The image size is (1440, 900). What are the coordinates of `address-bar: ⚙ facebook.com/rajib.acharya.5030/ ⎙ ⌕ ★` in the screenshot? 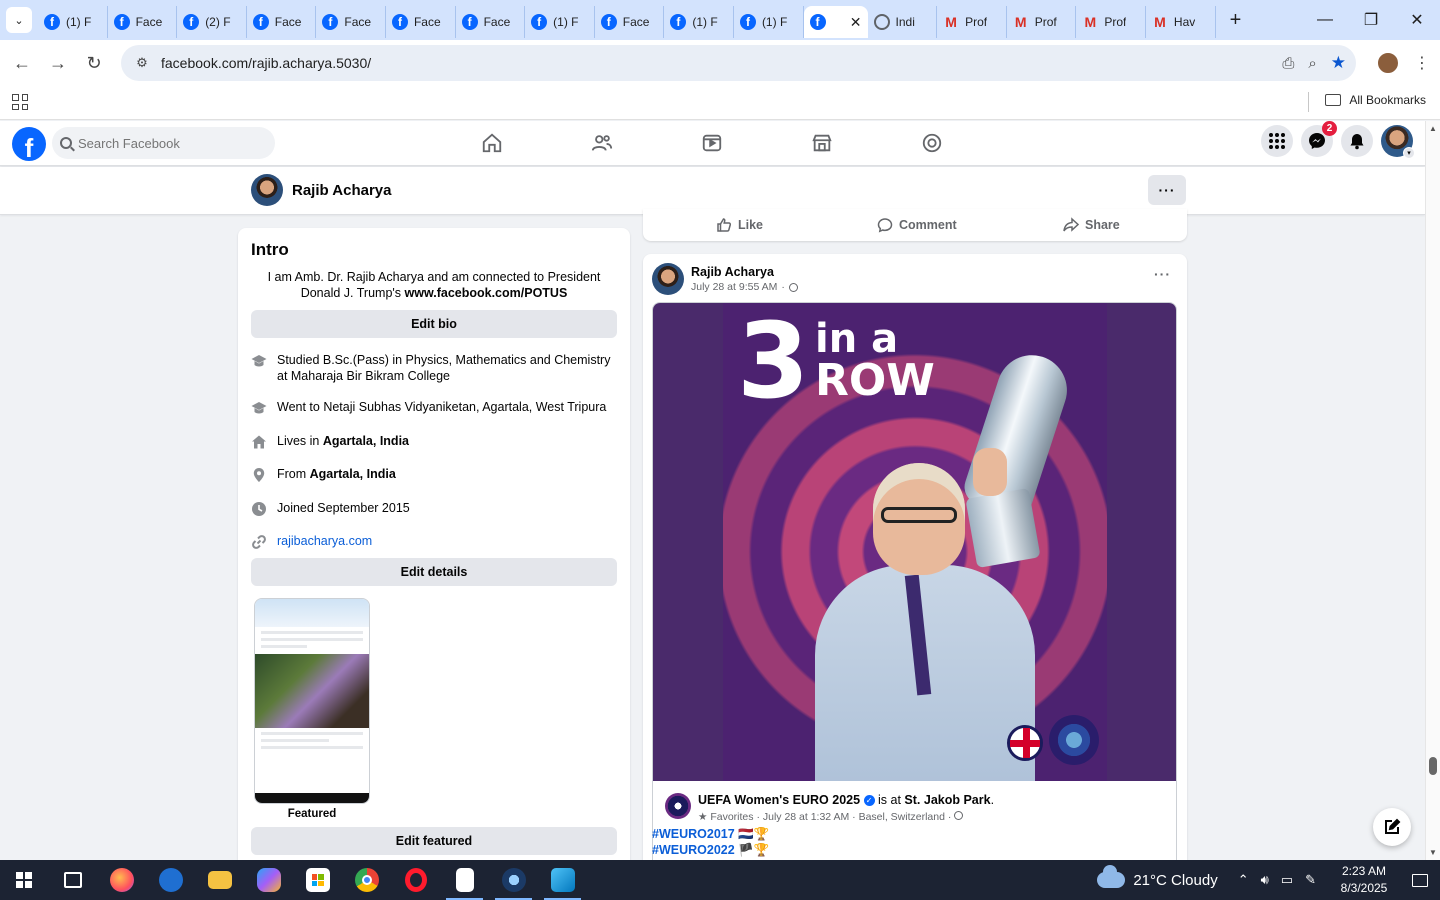 It's located at (738, 63).